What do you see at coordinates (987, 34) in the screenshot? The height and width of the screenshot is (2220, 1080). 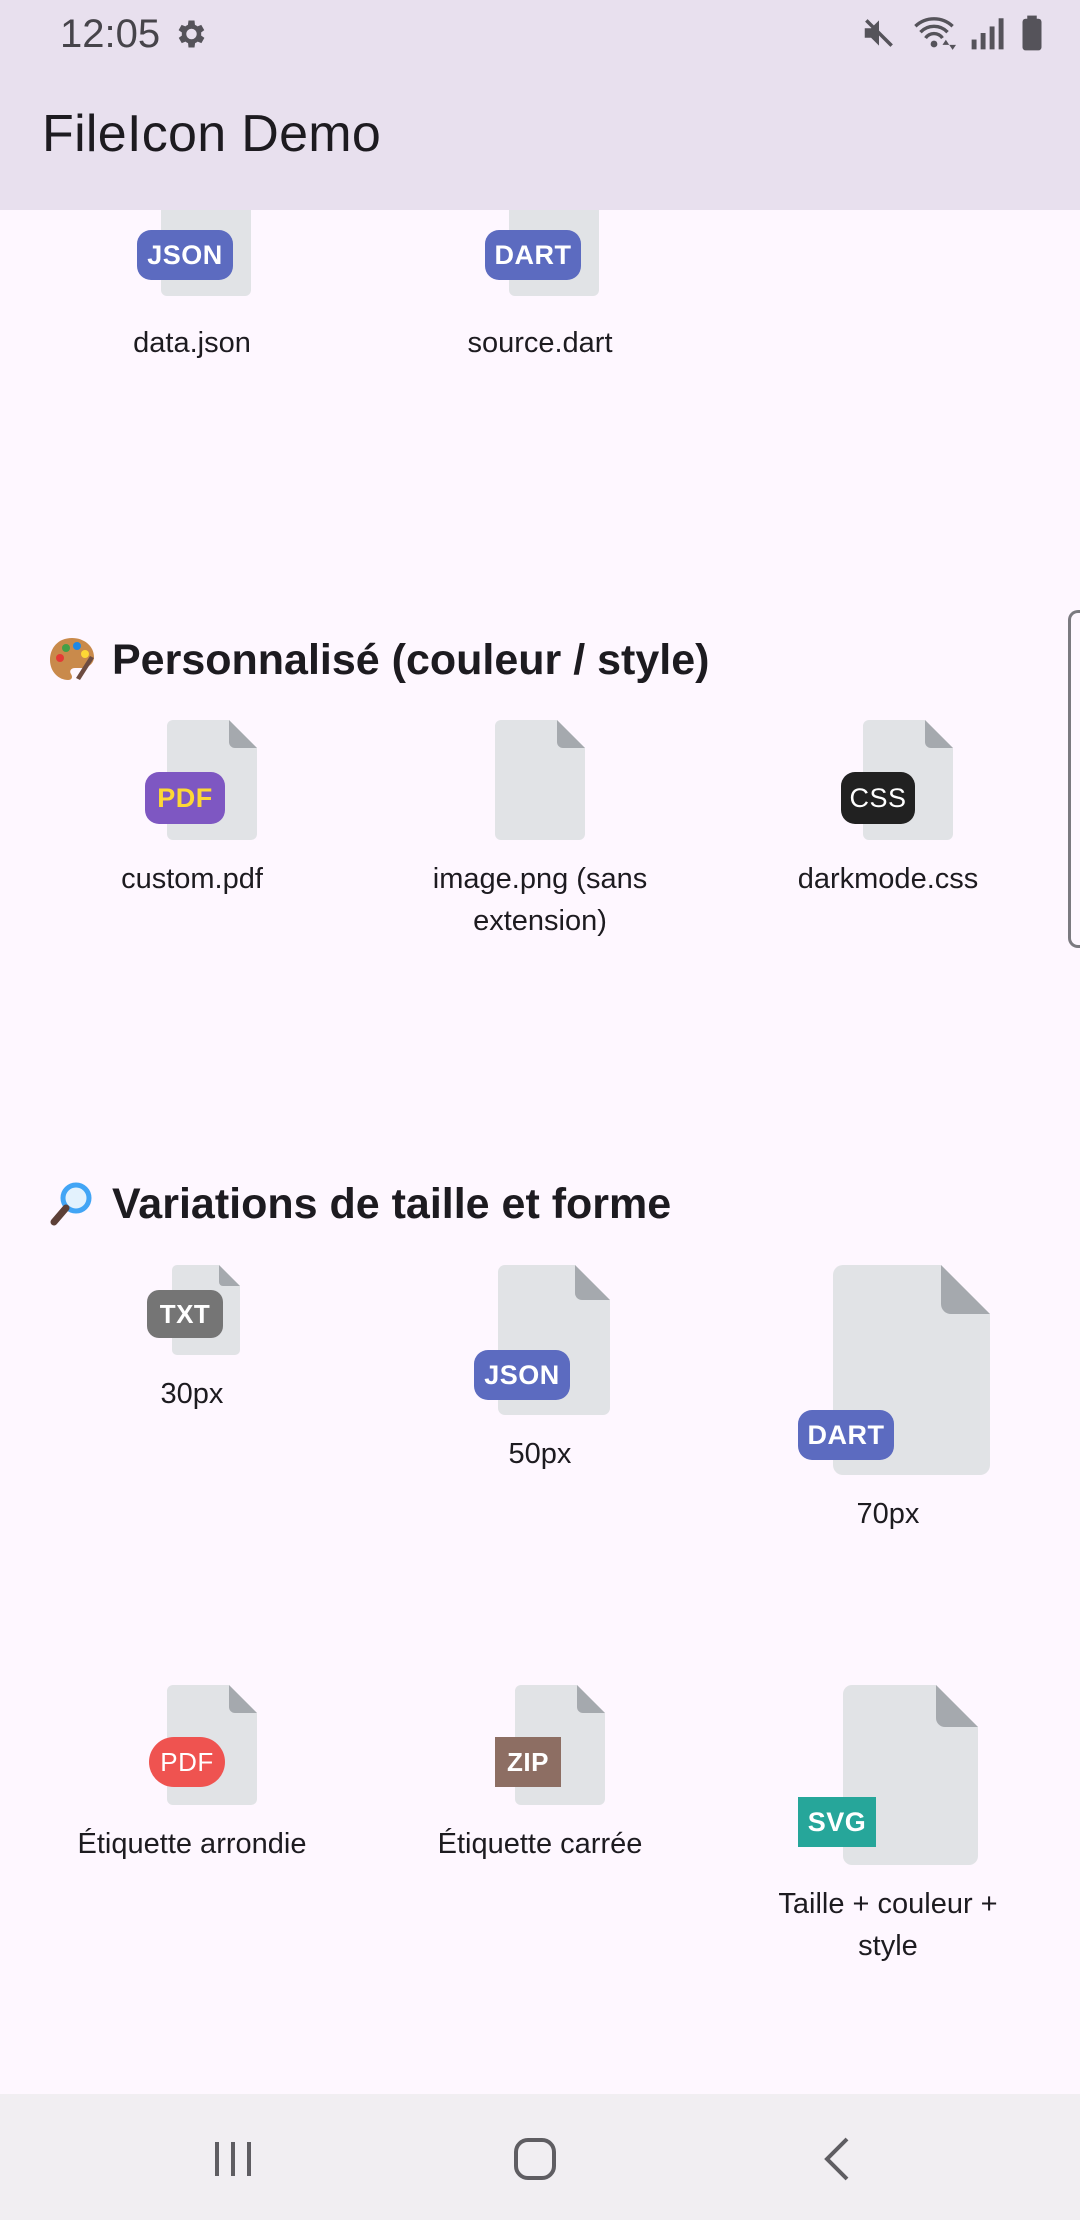 I see `signal-icon` at bounding box center [987, 34].